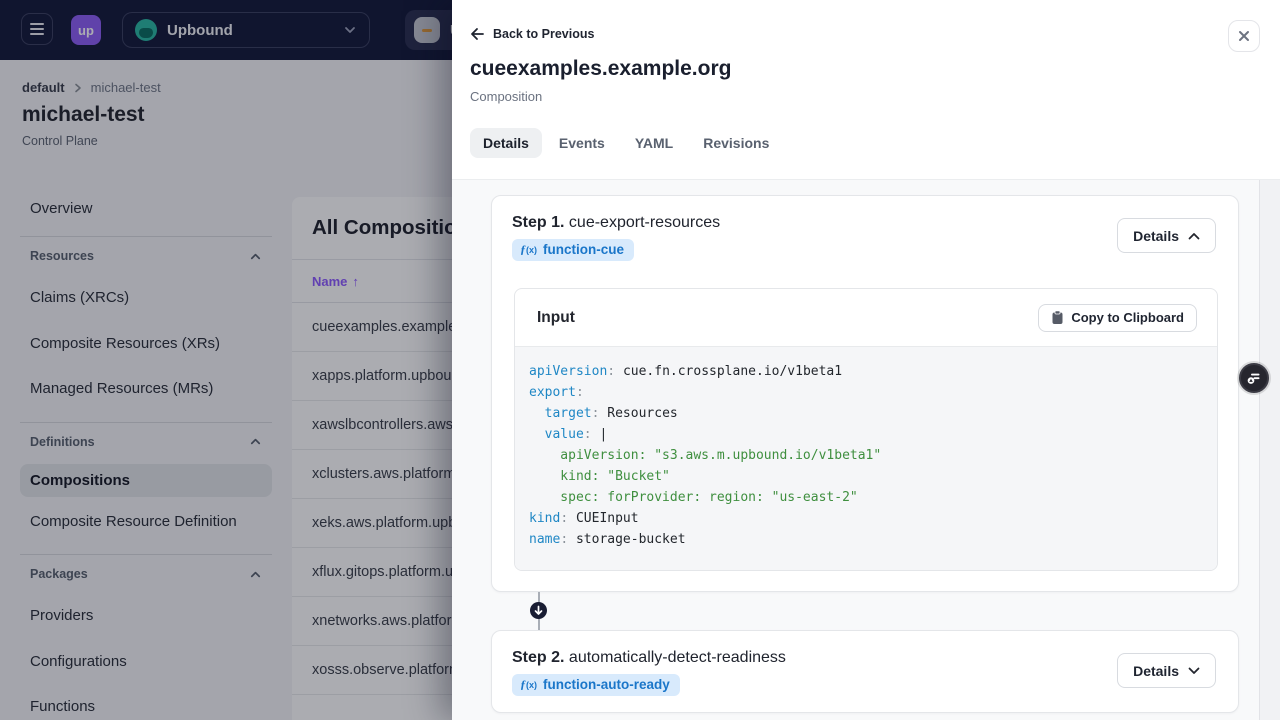 The image size is (1280, 720). I want to click on copy-button-label: Copy to Clipboard, so click(1127, 317).